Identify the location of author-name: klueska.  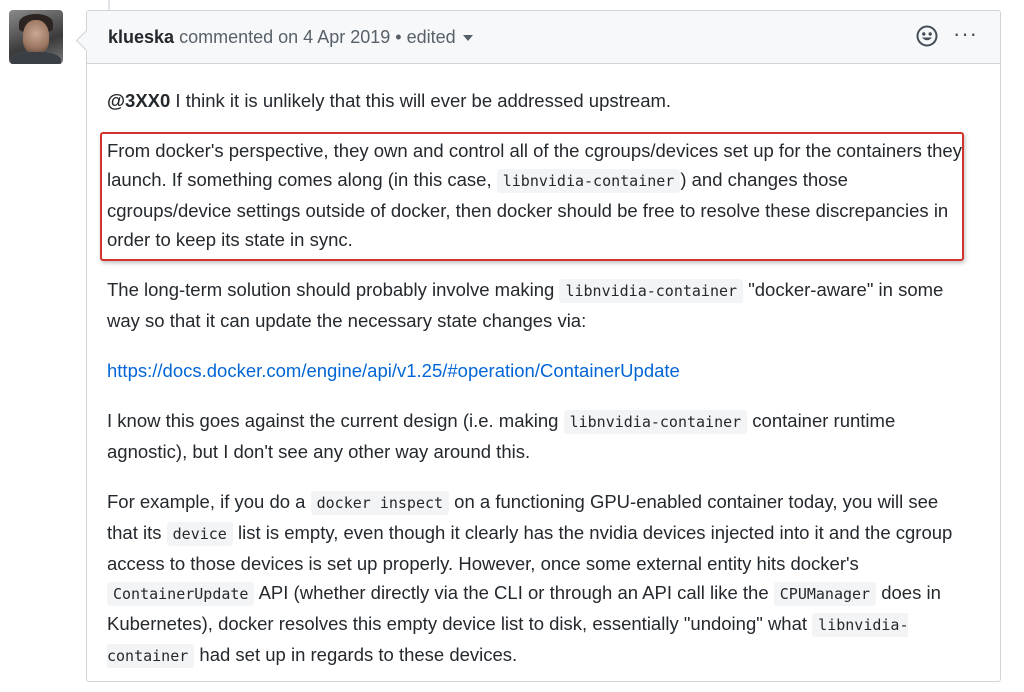
(141, 37).